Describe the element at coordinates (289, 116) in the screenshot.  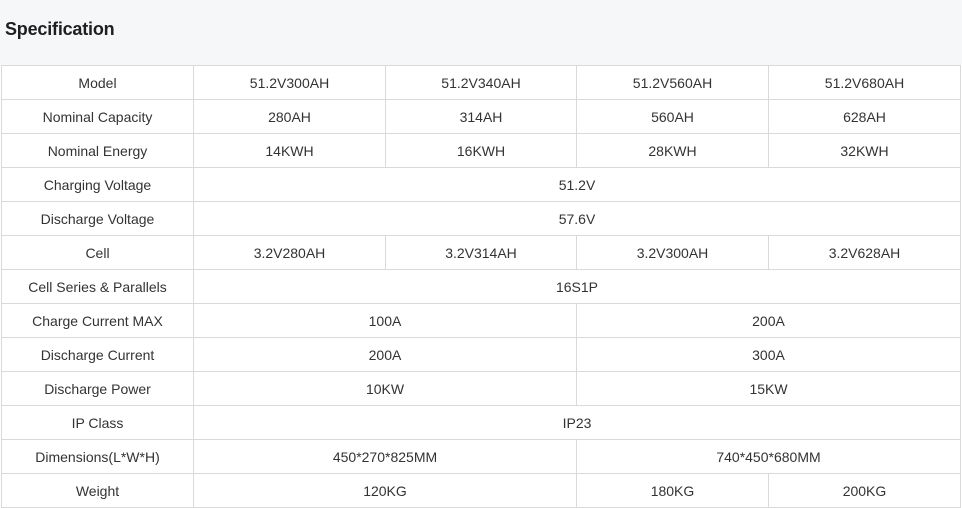
I see `table-cell: 280AH` at that location.